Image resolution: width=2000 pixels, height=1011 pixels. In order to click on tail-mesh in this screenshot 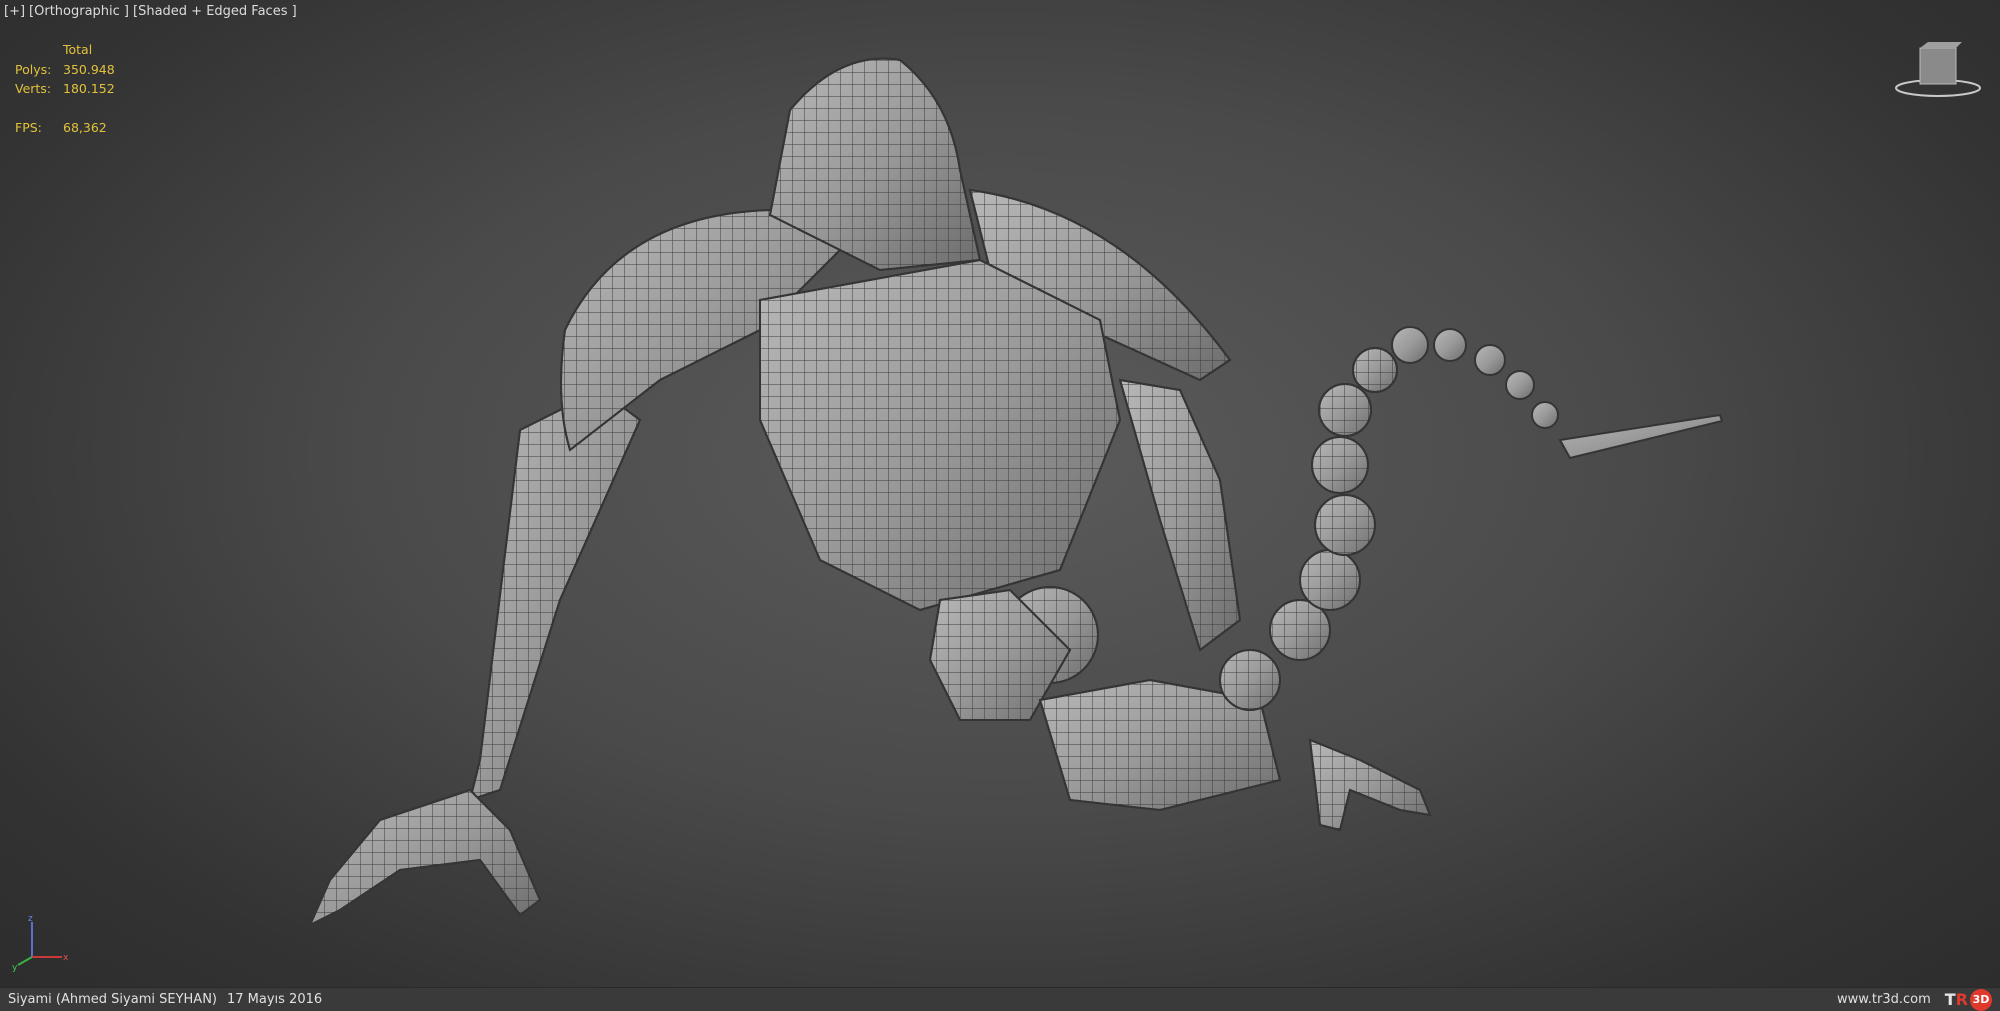, I will do `click(1471, 518)`.